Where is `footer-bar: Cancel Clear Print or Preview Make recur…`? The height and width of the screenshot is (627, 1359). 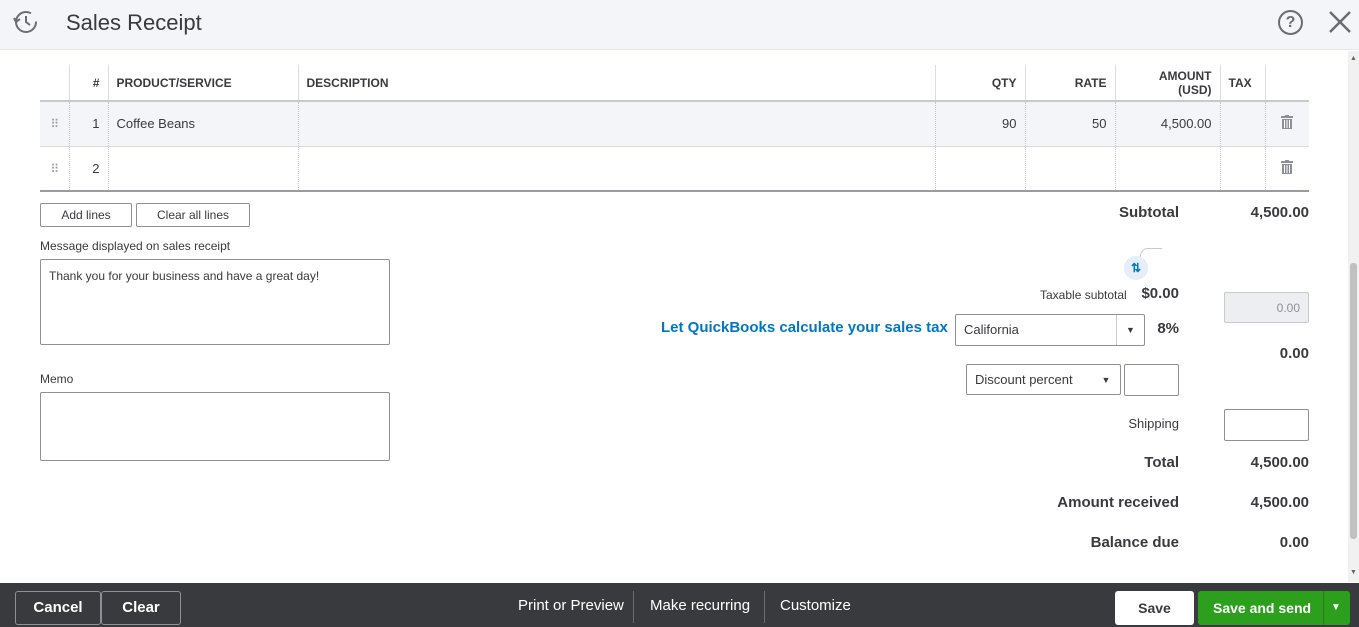 footer-bar: Cancel Clear Print or Preview Make recur… is located at coordinates (679, 605).